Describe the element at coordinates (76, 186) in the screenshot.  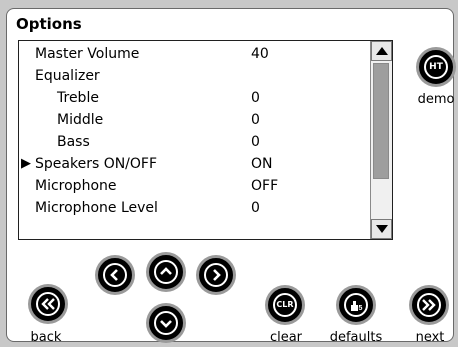
I see `list-item-label: Microphone` at that location.